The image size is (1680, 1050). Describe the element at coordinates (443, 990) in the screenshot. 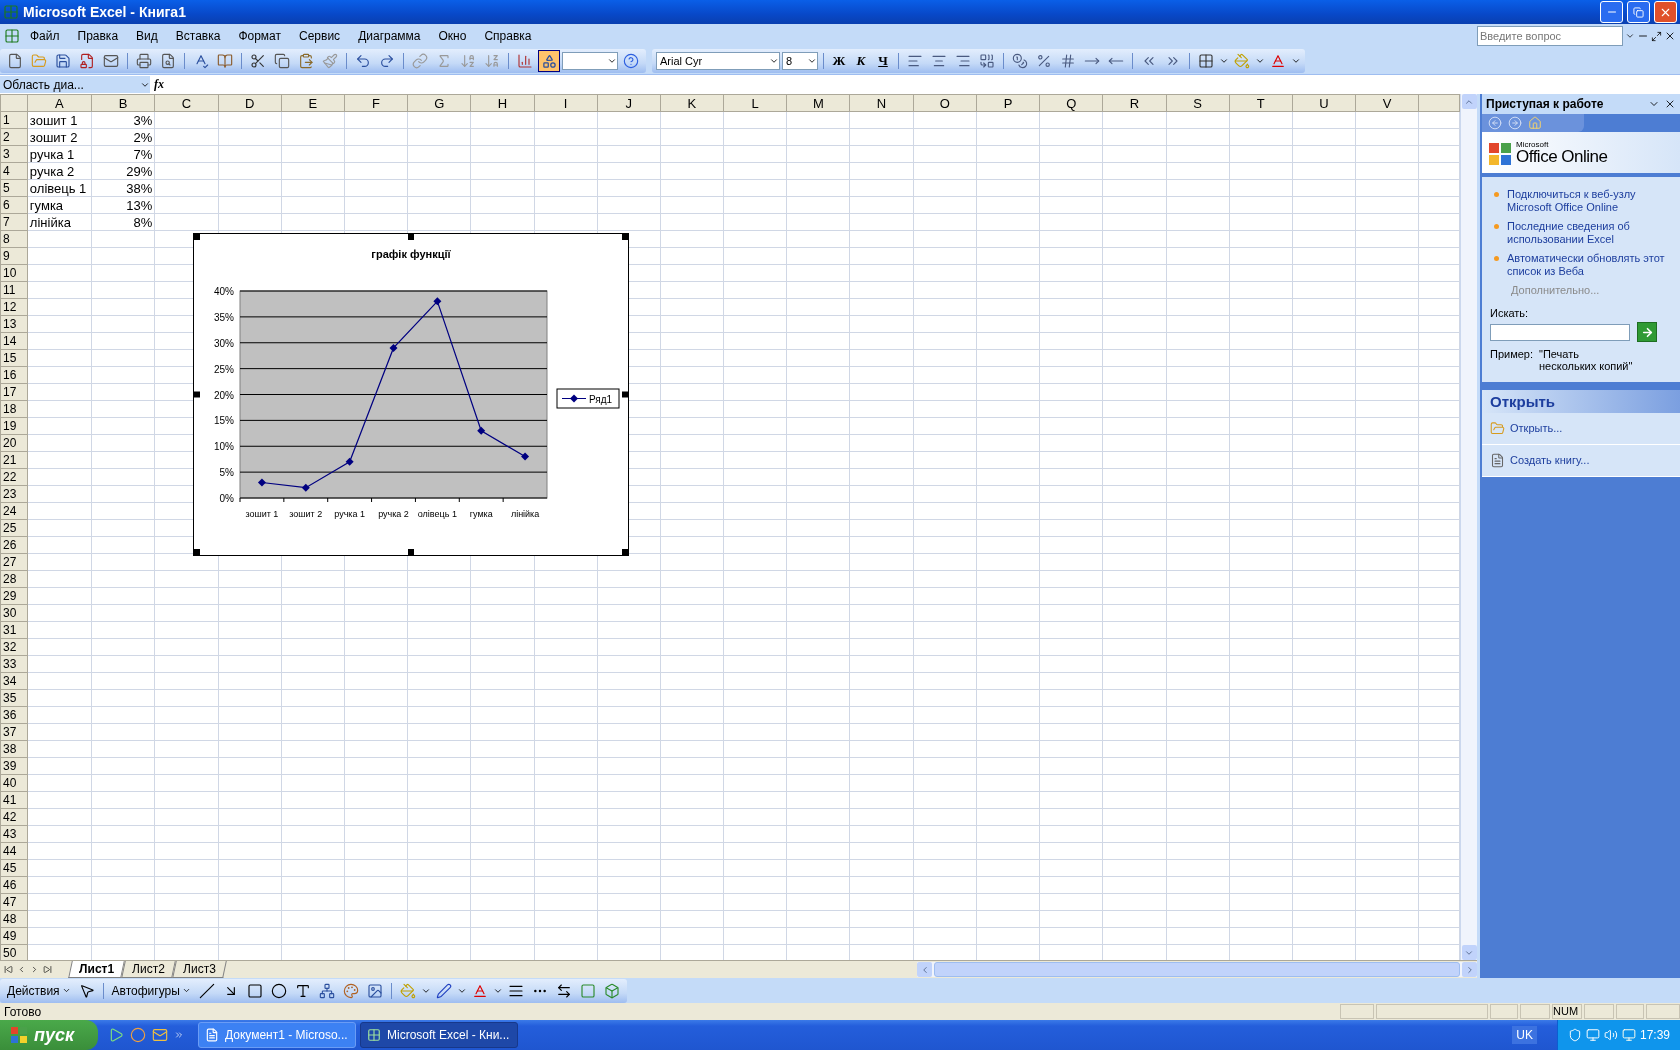

I see `line-color-icon` at that location.